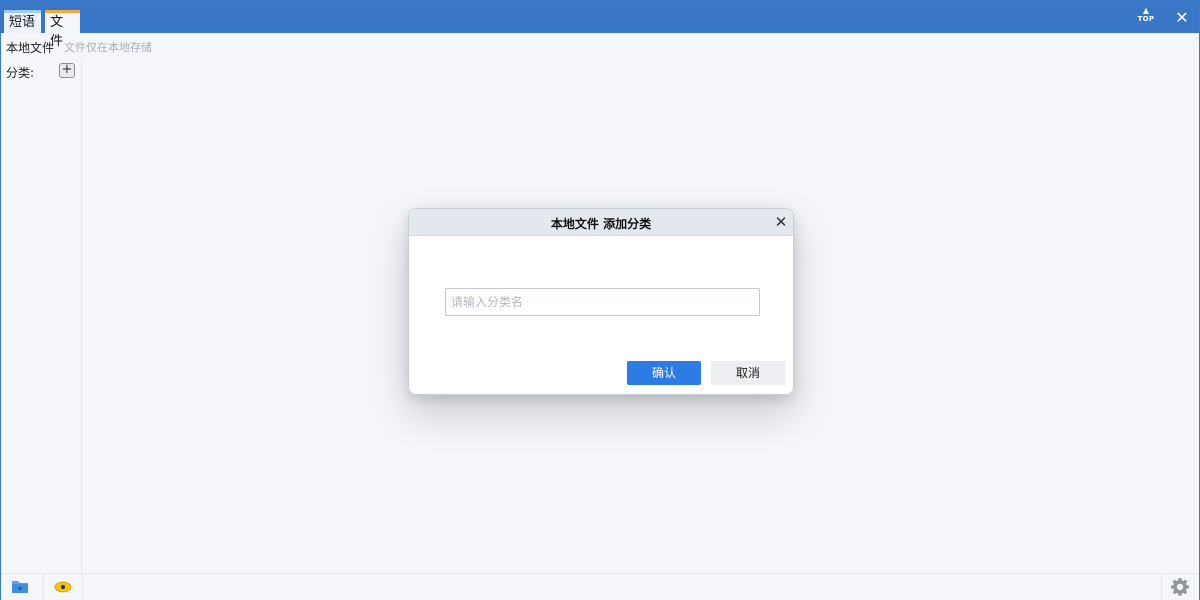  Describe the element at coordinates (63, 587) in the screenshot. I see `eye-icon` at that location.